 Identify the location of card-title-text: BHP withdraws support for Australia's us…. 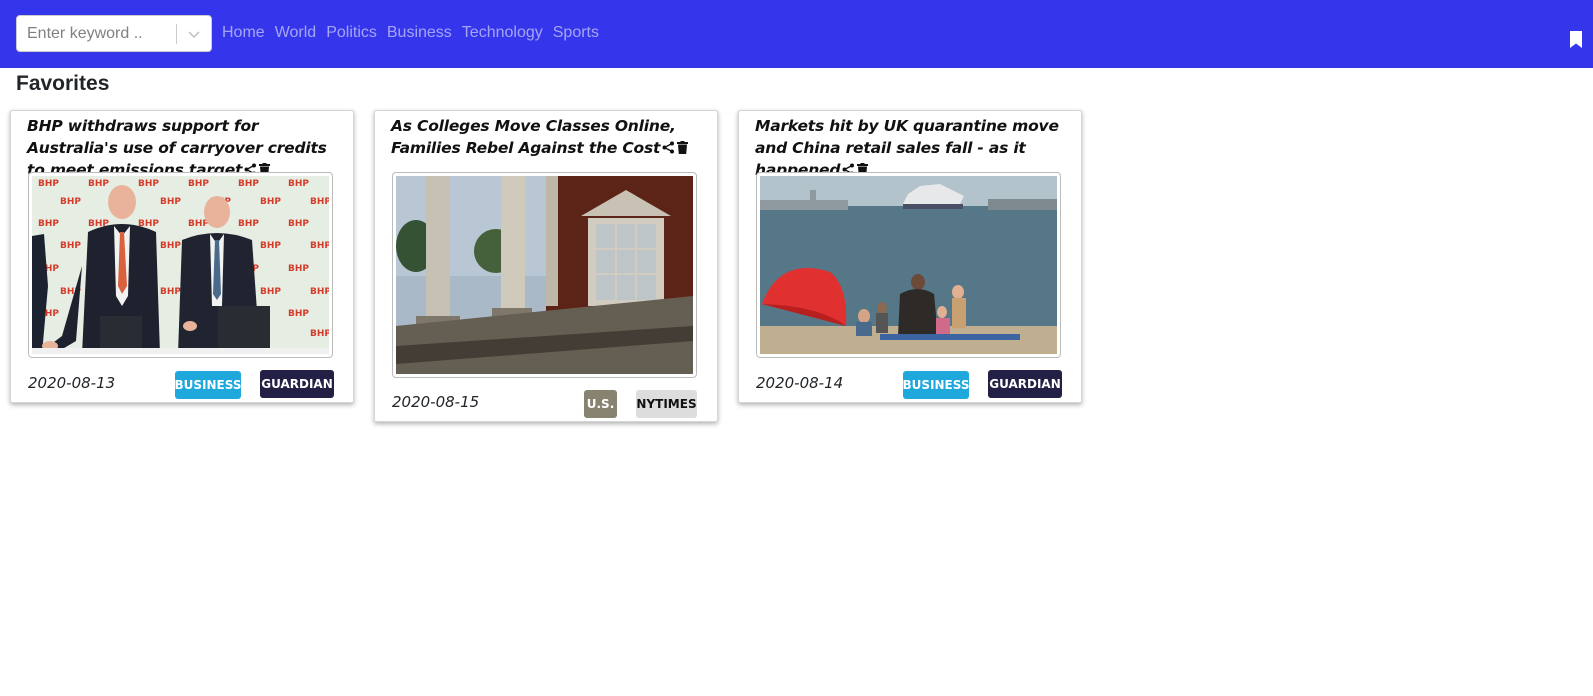
(177, 148).